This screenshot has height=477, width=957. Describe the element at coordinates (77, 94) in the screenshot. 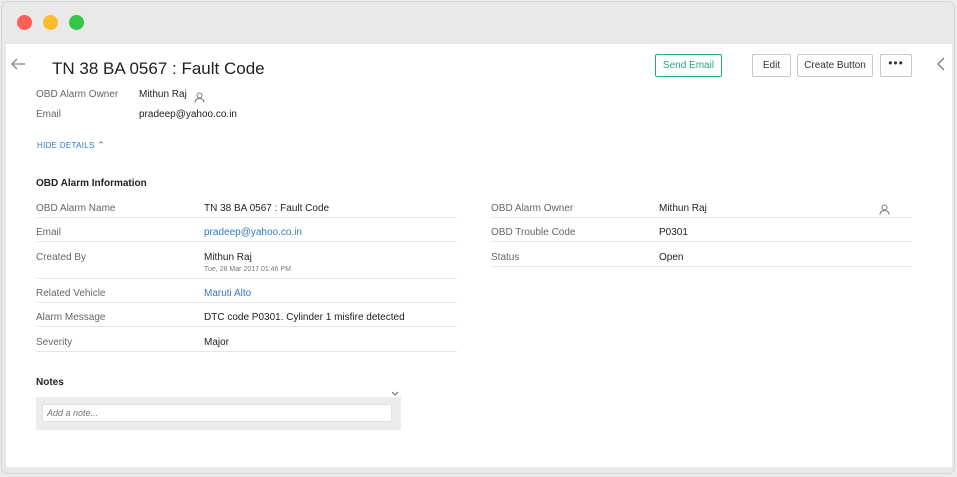

I see `summary-owner-label: OBD Alarm Owner` at that location.